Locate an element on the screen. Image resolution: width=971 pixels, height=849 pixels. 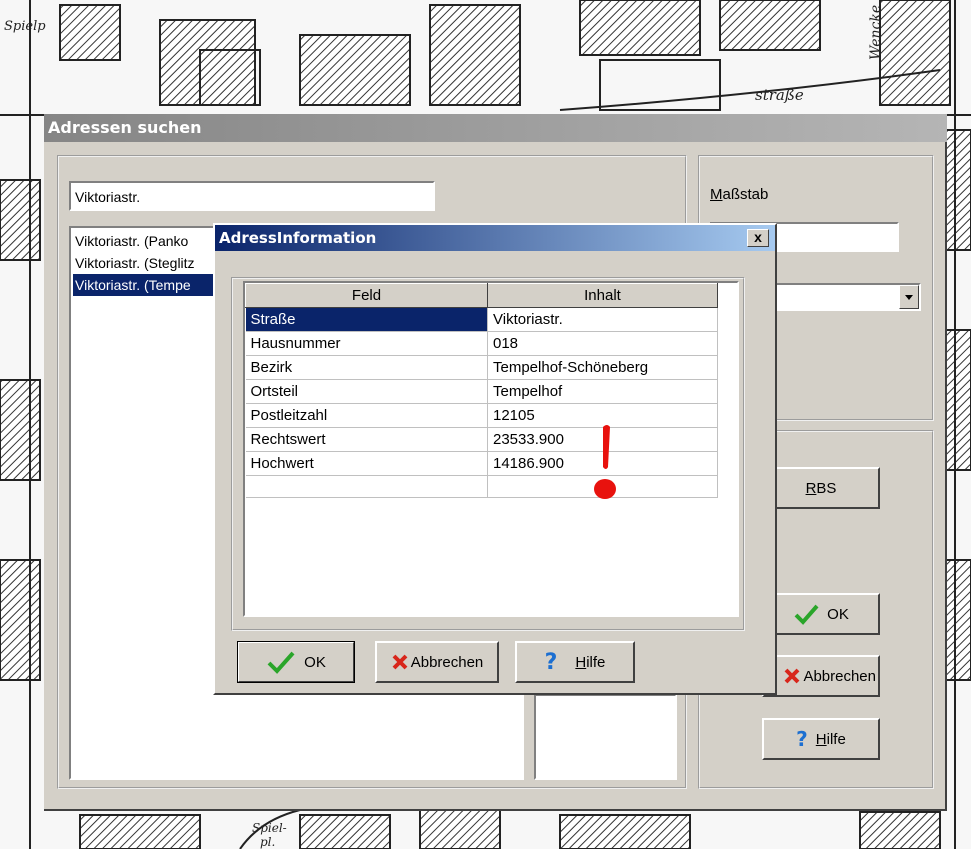
rbs-button-label: RBS is located at coordinates (821, 488).